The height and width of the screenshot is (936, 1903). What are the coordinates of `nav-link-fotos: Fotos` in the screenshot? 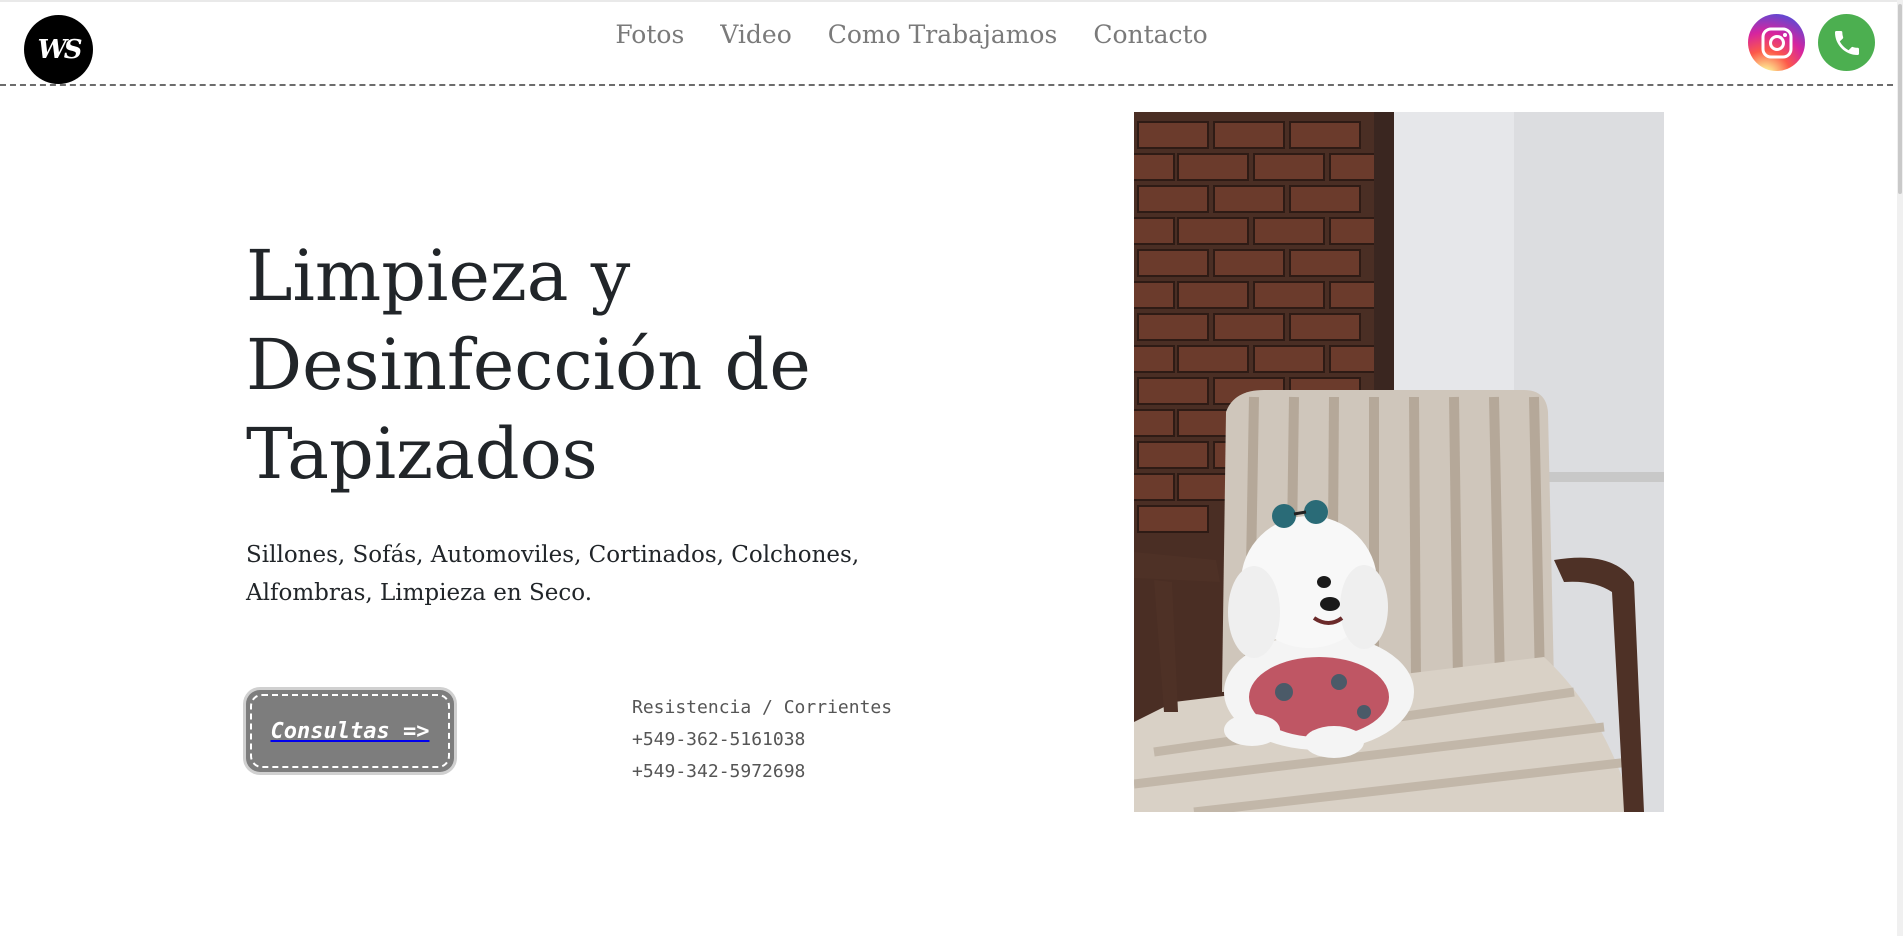 It's located at (649, 35).